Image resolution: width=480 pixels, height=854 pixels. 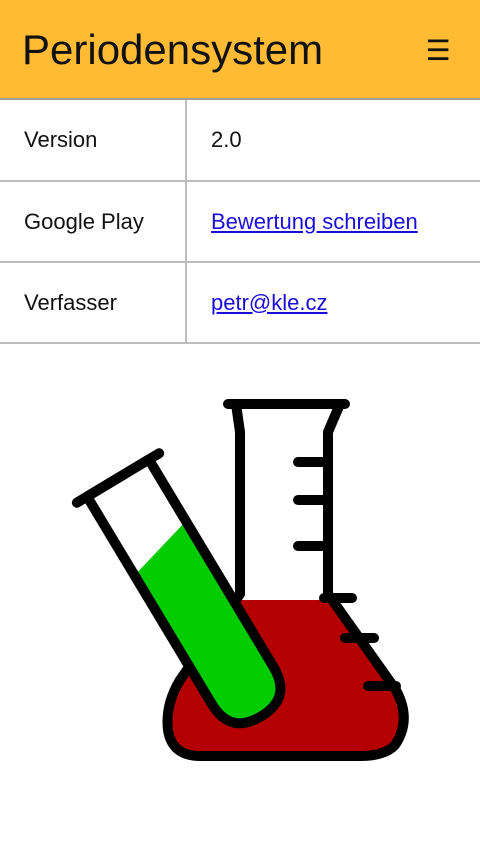 I want to click on info-value-version: 2.0, so click(x=333, y=141).